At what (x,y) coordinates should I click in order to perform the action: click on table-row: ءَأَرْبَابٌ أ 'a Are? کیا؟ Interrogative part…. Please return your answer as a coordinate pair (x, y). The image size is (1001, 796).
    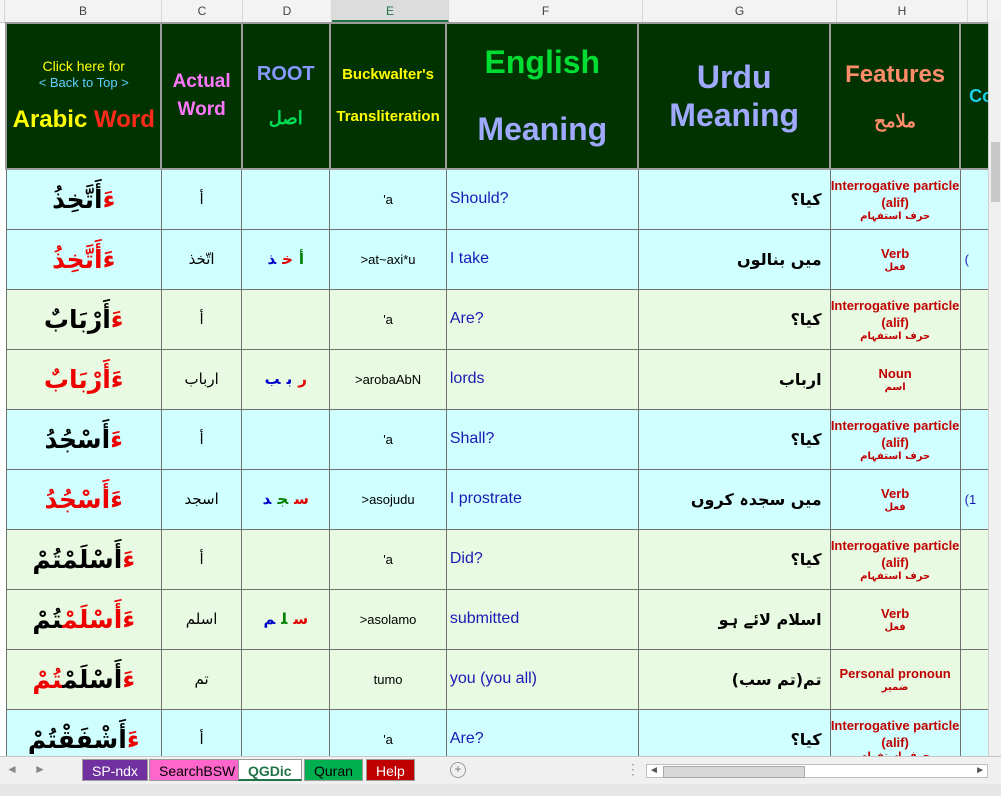
    Looking at the image, I should click on (503, 319).